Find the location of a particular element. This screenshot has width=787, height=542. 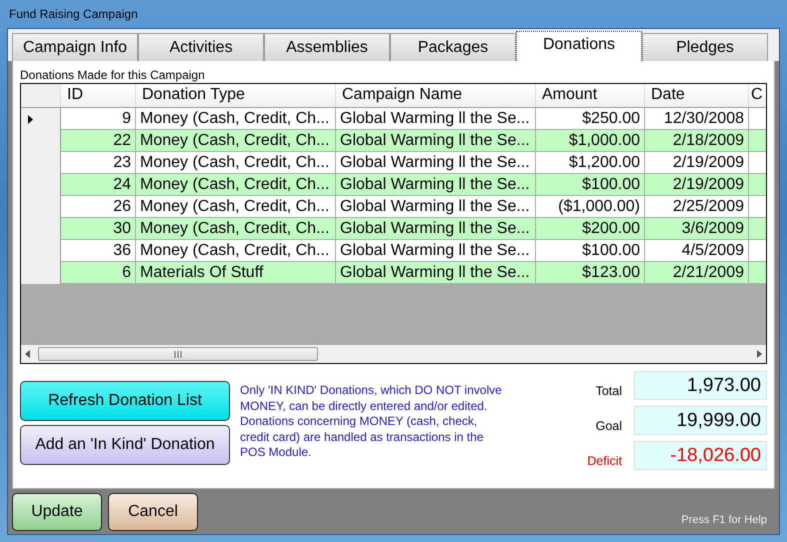

scroll-left-icon is located at coordinates (27, 354).